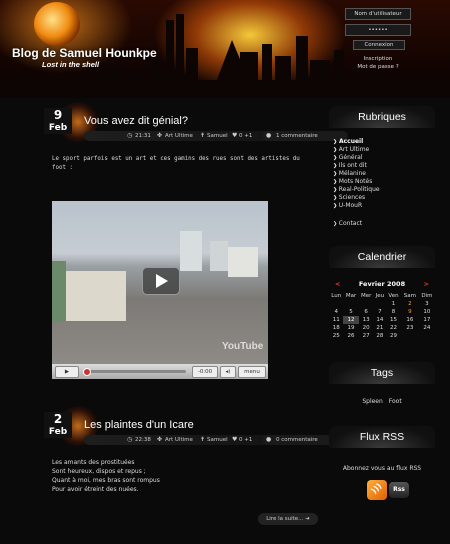 This screenshot has height=544, width=450. What do you see at coordinates (394, 336) in the screenshot?
I see `calendar-day: 29` at bounding box center [394, 336].